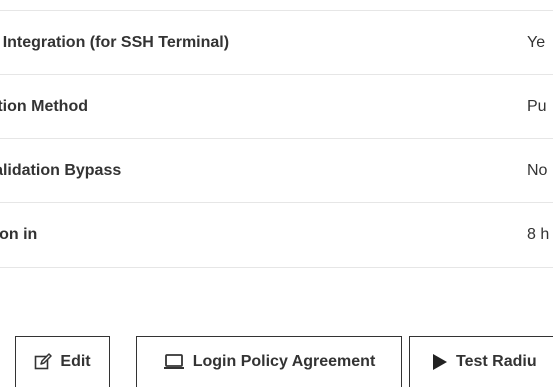 The image size is (553, 387). I want to click on property-label: piration in, so click(19, 234).